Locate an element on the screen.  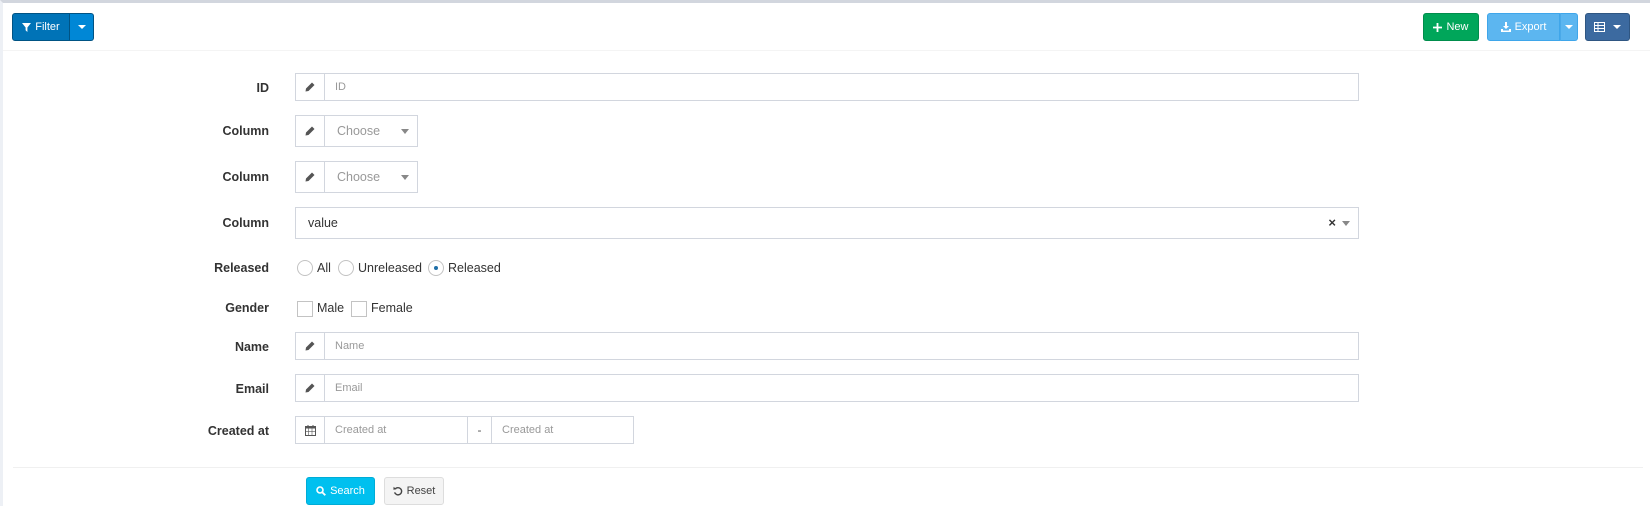
email-addon is located at coordinates (310, 388).